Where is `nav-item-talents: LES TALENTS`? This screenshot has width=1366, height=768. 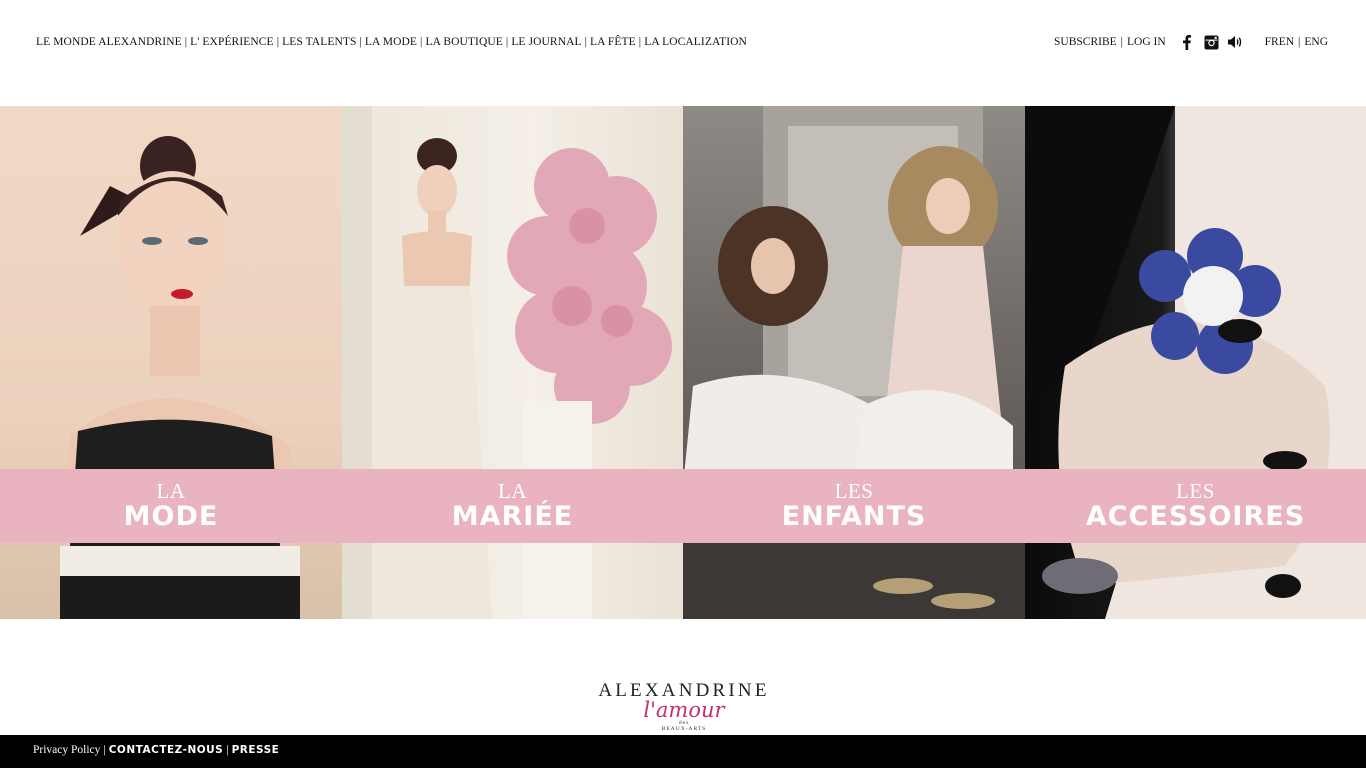 nav-item-talents: LES TALENTS is located at coordinates (319, 42).